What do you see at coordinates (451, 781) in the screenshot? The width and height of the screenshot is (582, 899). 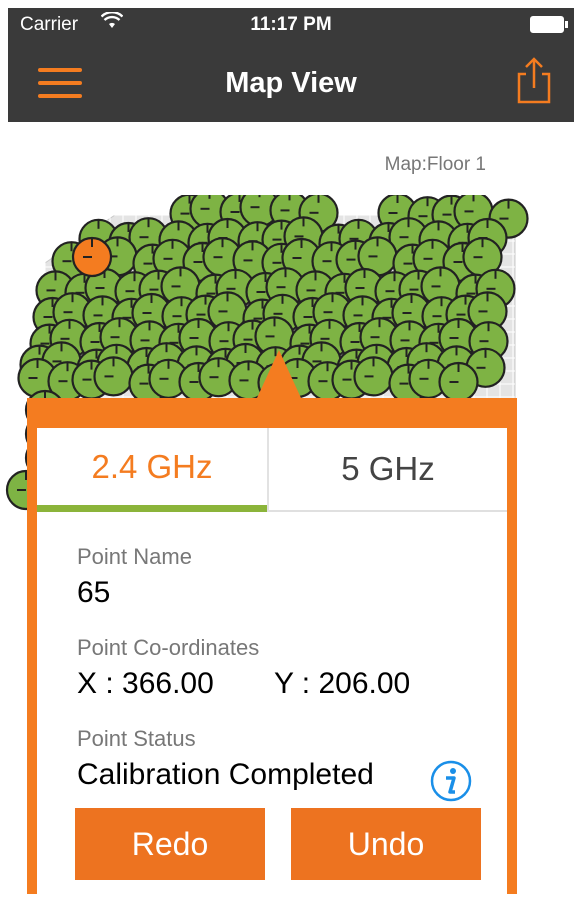 I see `info-icon` at bounding box center [451, 781].